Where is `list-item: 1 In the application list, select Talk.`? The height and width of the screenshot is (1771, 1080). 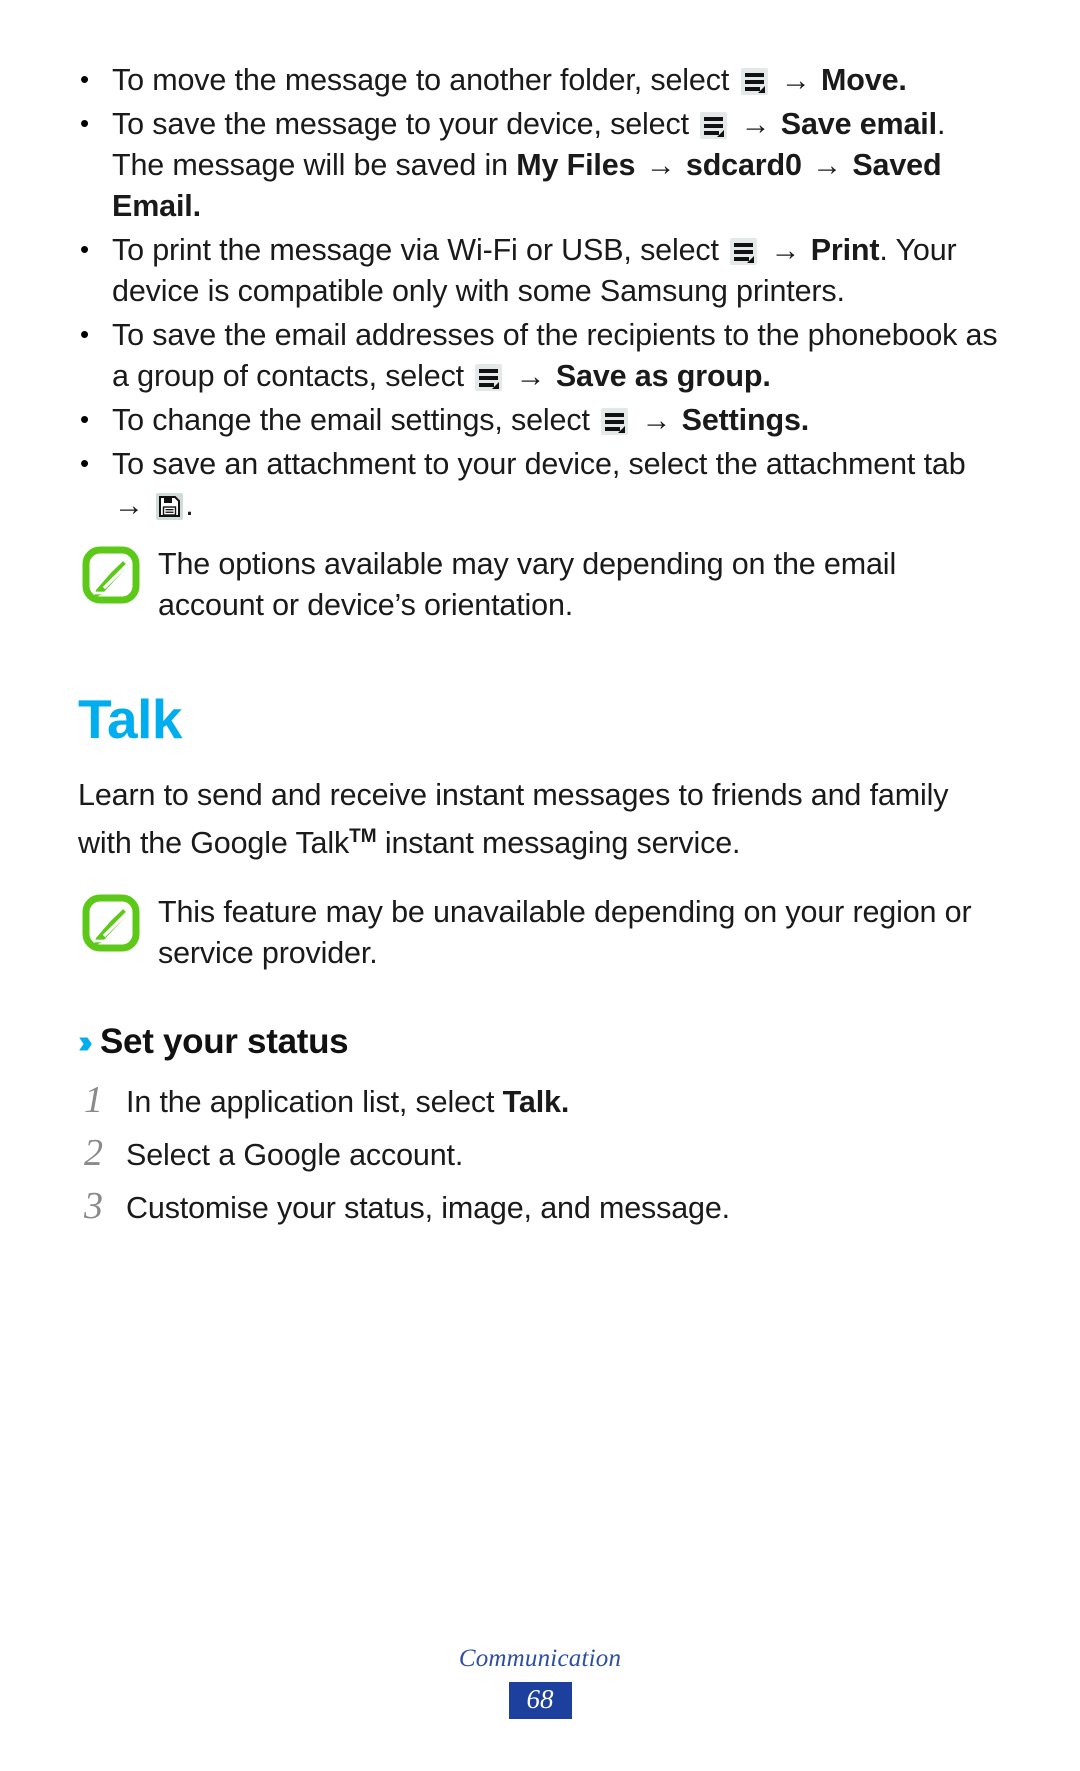 list-item: 1 In the application list, select Talk. is located at coordinates (540, 1101).